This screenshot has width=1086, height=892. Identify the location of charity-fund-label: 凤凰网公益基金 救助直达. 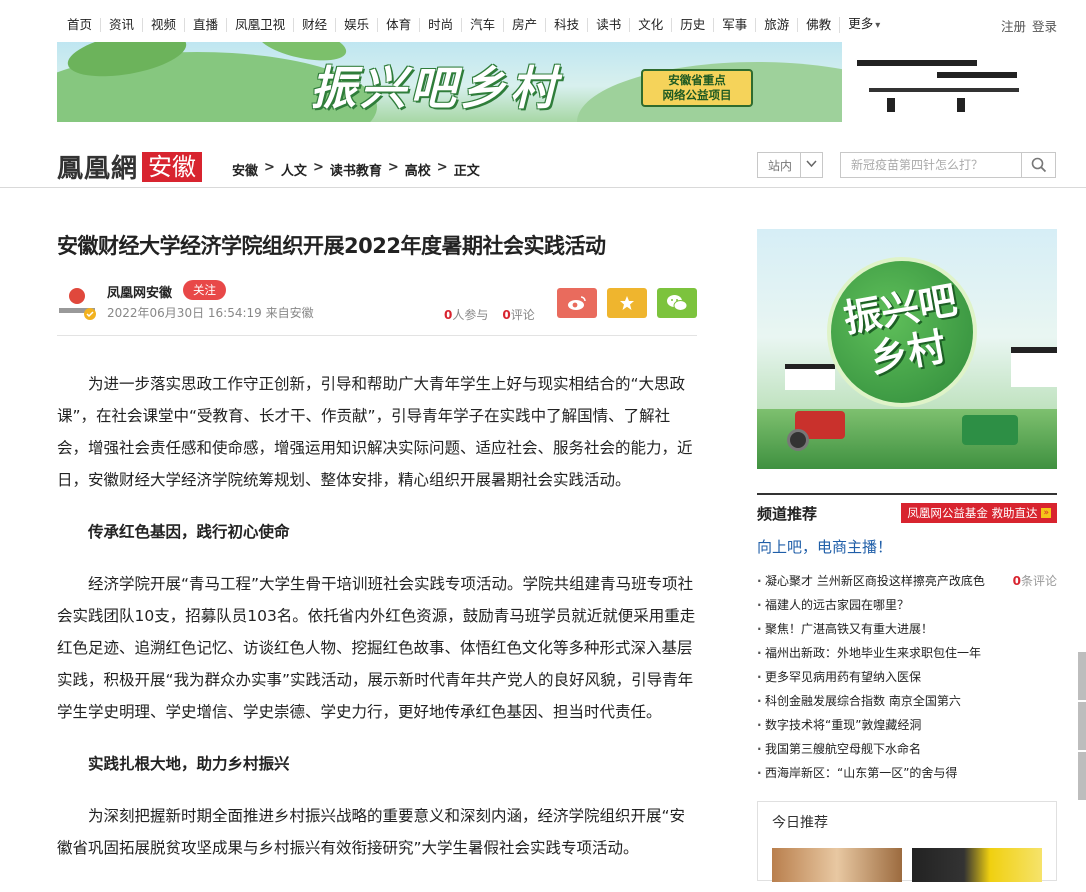
(972, 513).